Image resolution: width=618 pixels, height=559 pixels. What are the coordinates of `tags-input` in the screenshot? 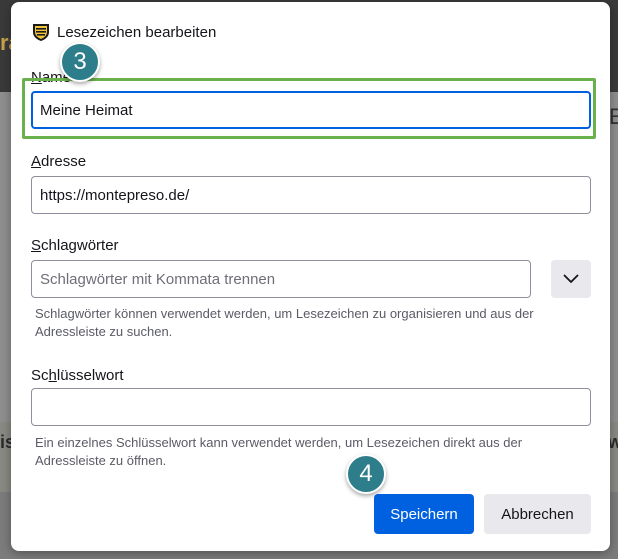 It's located at (281, 279).